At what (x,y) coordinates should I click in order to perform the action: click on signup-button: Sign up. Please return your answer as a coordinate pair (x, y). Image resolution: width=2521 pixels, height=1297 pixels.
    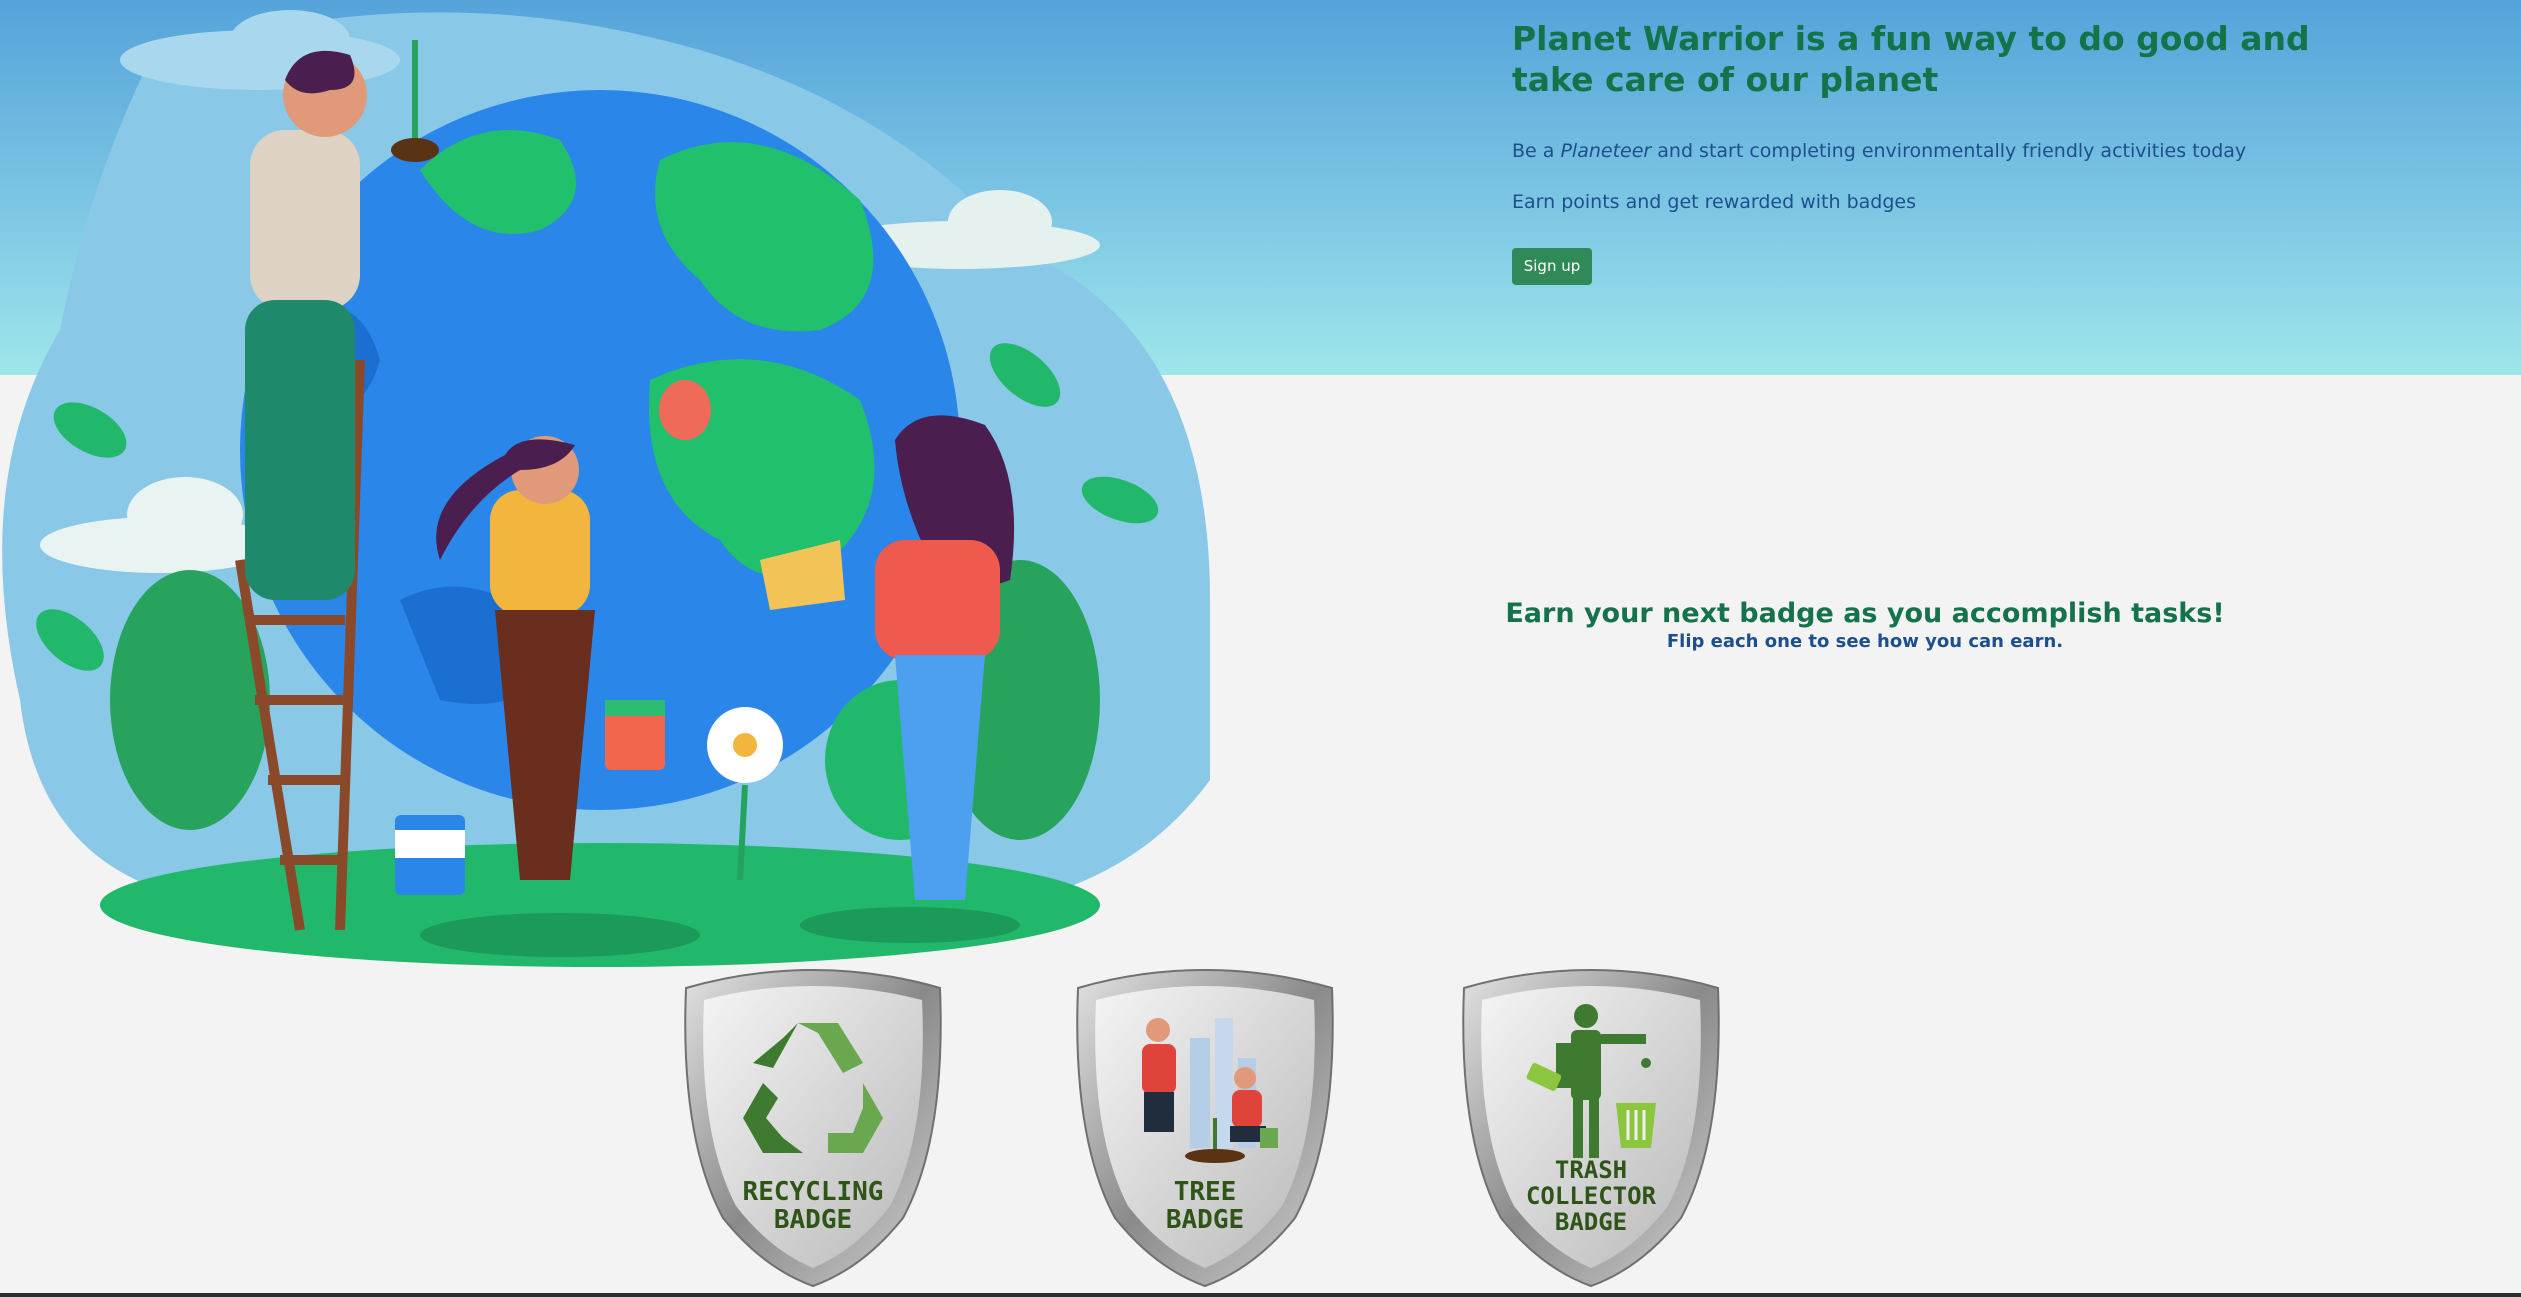
    Looking at the image, I should click on (1552, 266).